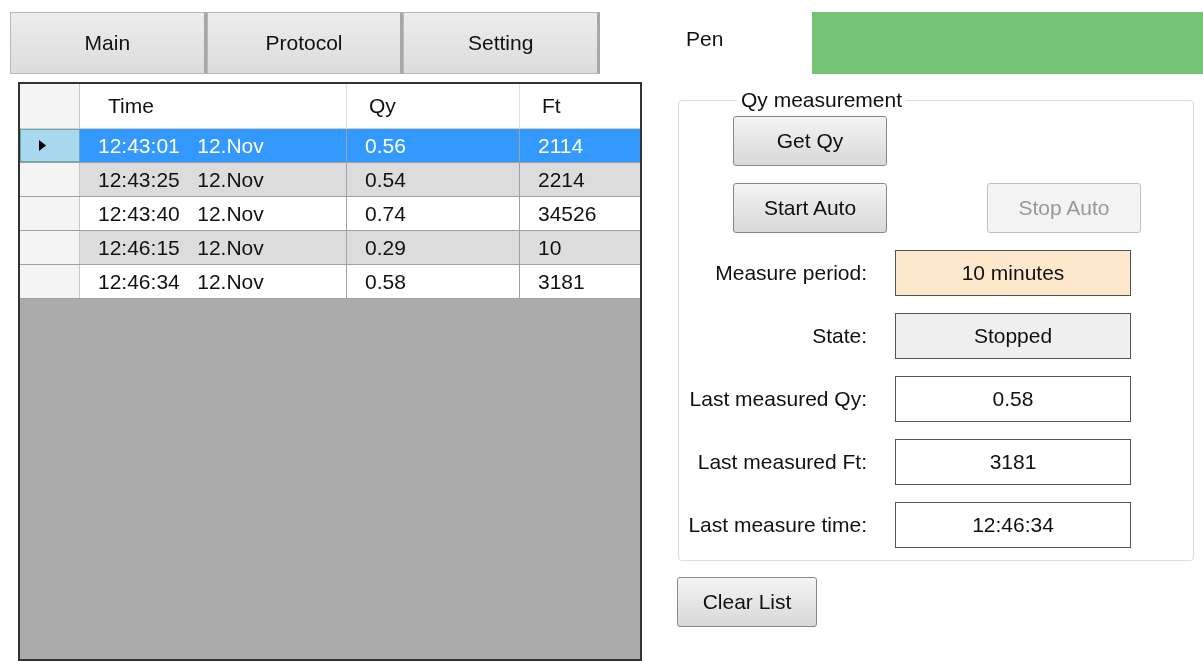  I want to click on pen-label: Pen, so click(705, 39).